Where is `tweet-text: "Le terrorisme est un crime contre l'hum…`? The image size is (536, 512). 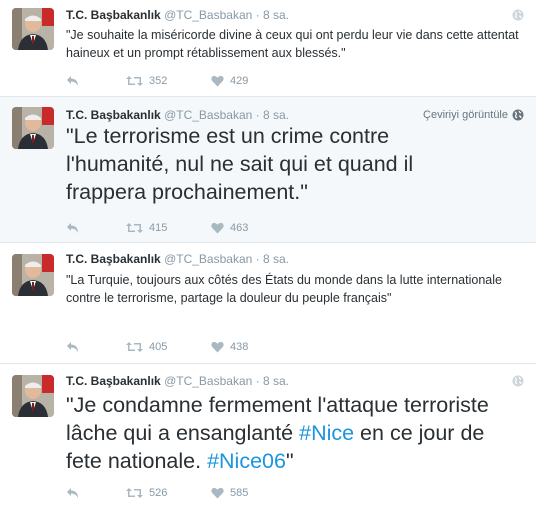
tweet-text: "Le terrorisme est un crime contre l'hum… is located at coordinates (240, 164).